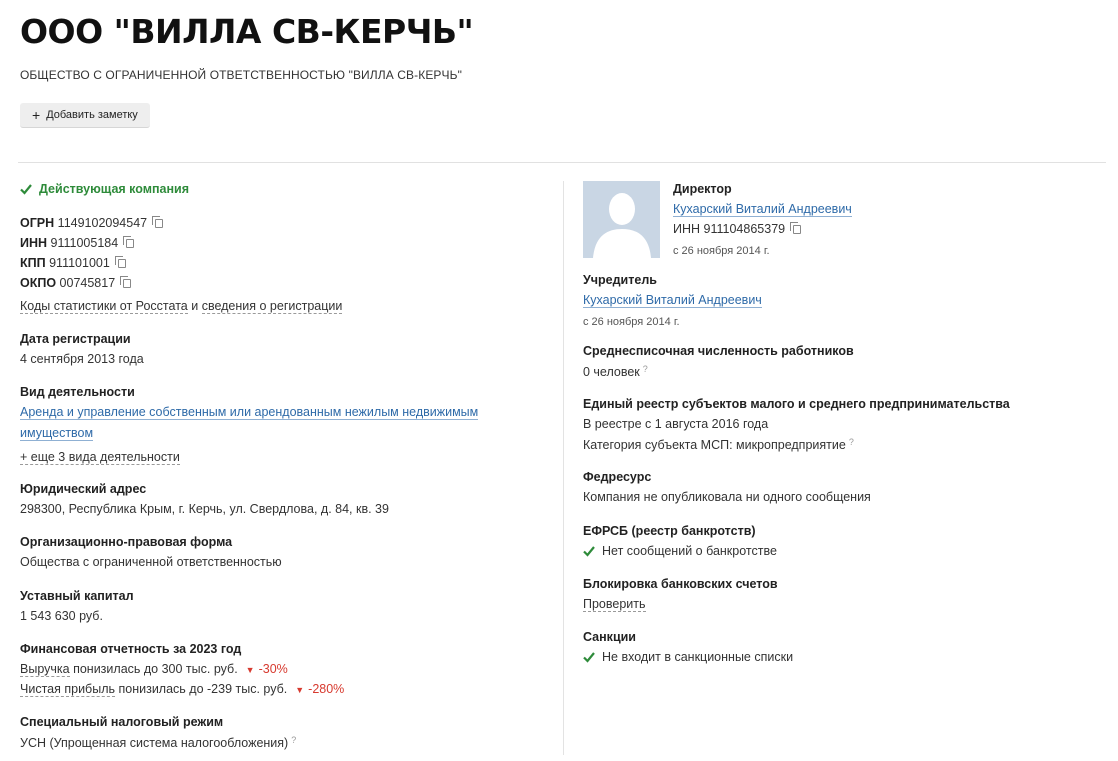 Image resolution: width=1118 pixels, height=761 pixels. Describe the element at coordinates (688, 657) in the screenshot. I see `sanctions-value: Не входит в санкционные списки` at that location.